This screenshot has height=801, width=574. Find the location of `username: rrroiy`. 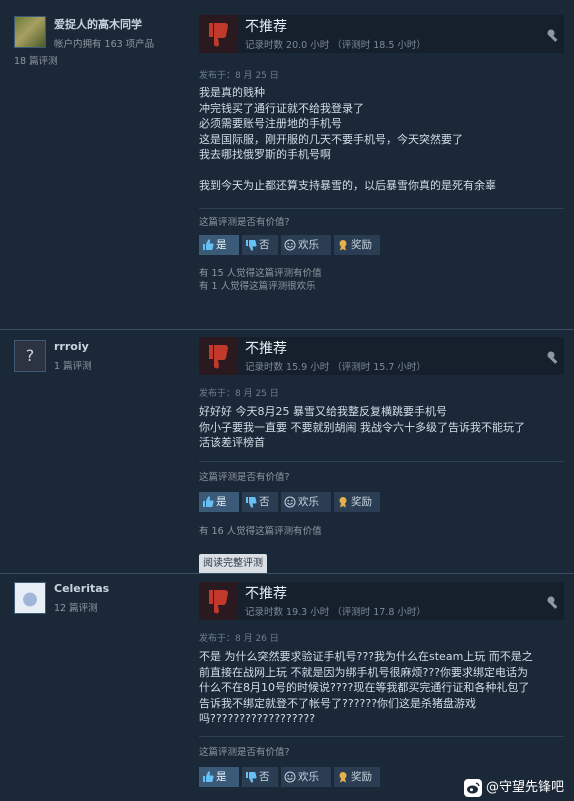

username: rrroiy is located at coordinates (71, 346).